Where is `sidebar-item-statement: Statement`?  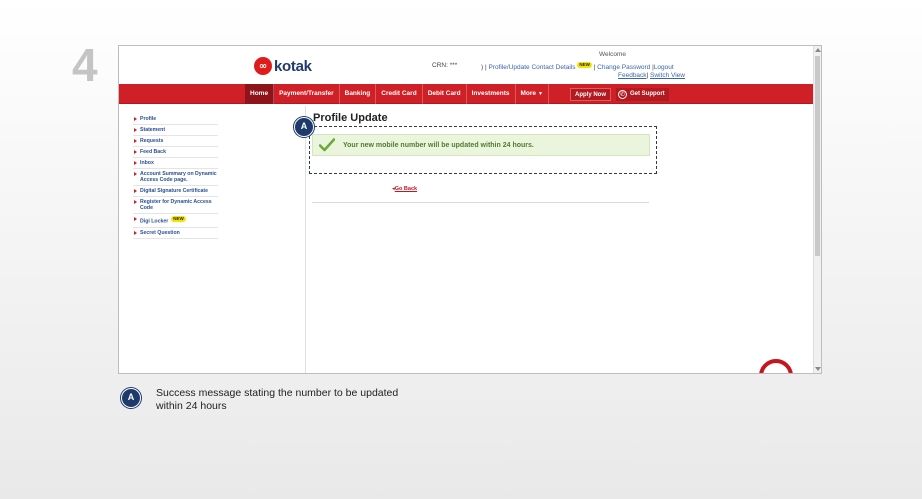 sidebar-item-statement: Statement is located at coordinates (175, 130).